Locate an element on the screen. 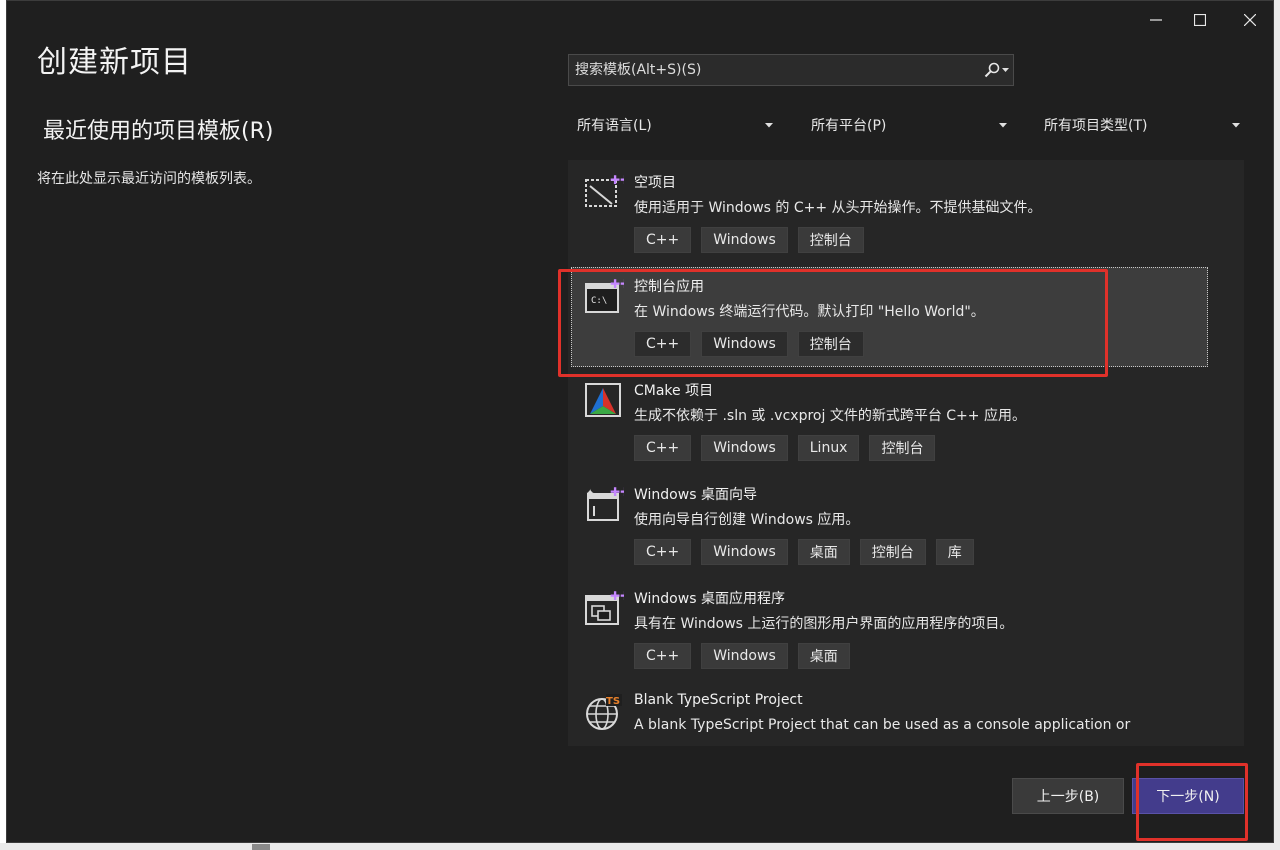 This screenshot has height=850, width=1280. maximize-icon is located at coordinates (1200, 20).